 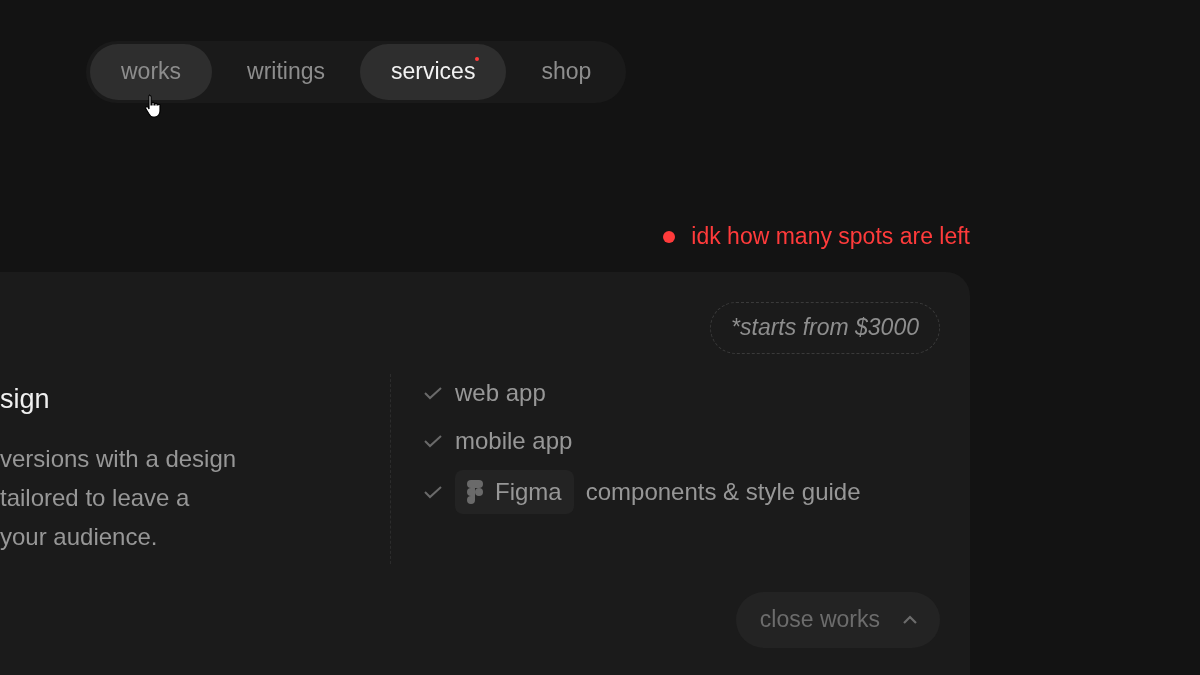 What do you see at coordinates (910, 619) in the screenshot?
I see `chevron-up-icon` at bounding box center [910, 619].